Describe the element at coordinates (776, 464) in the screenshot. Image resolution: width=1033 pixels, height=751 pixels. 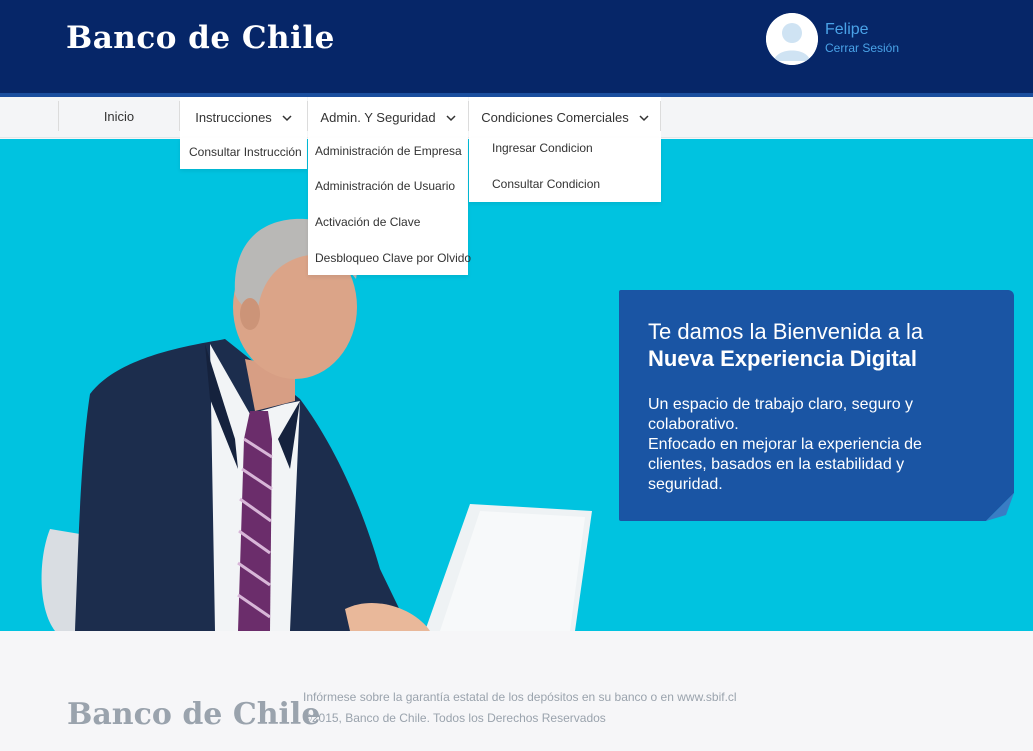
I see `welcome-text-line: clientes, basados en la estabilidad y` at that location.